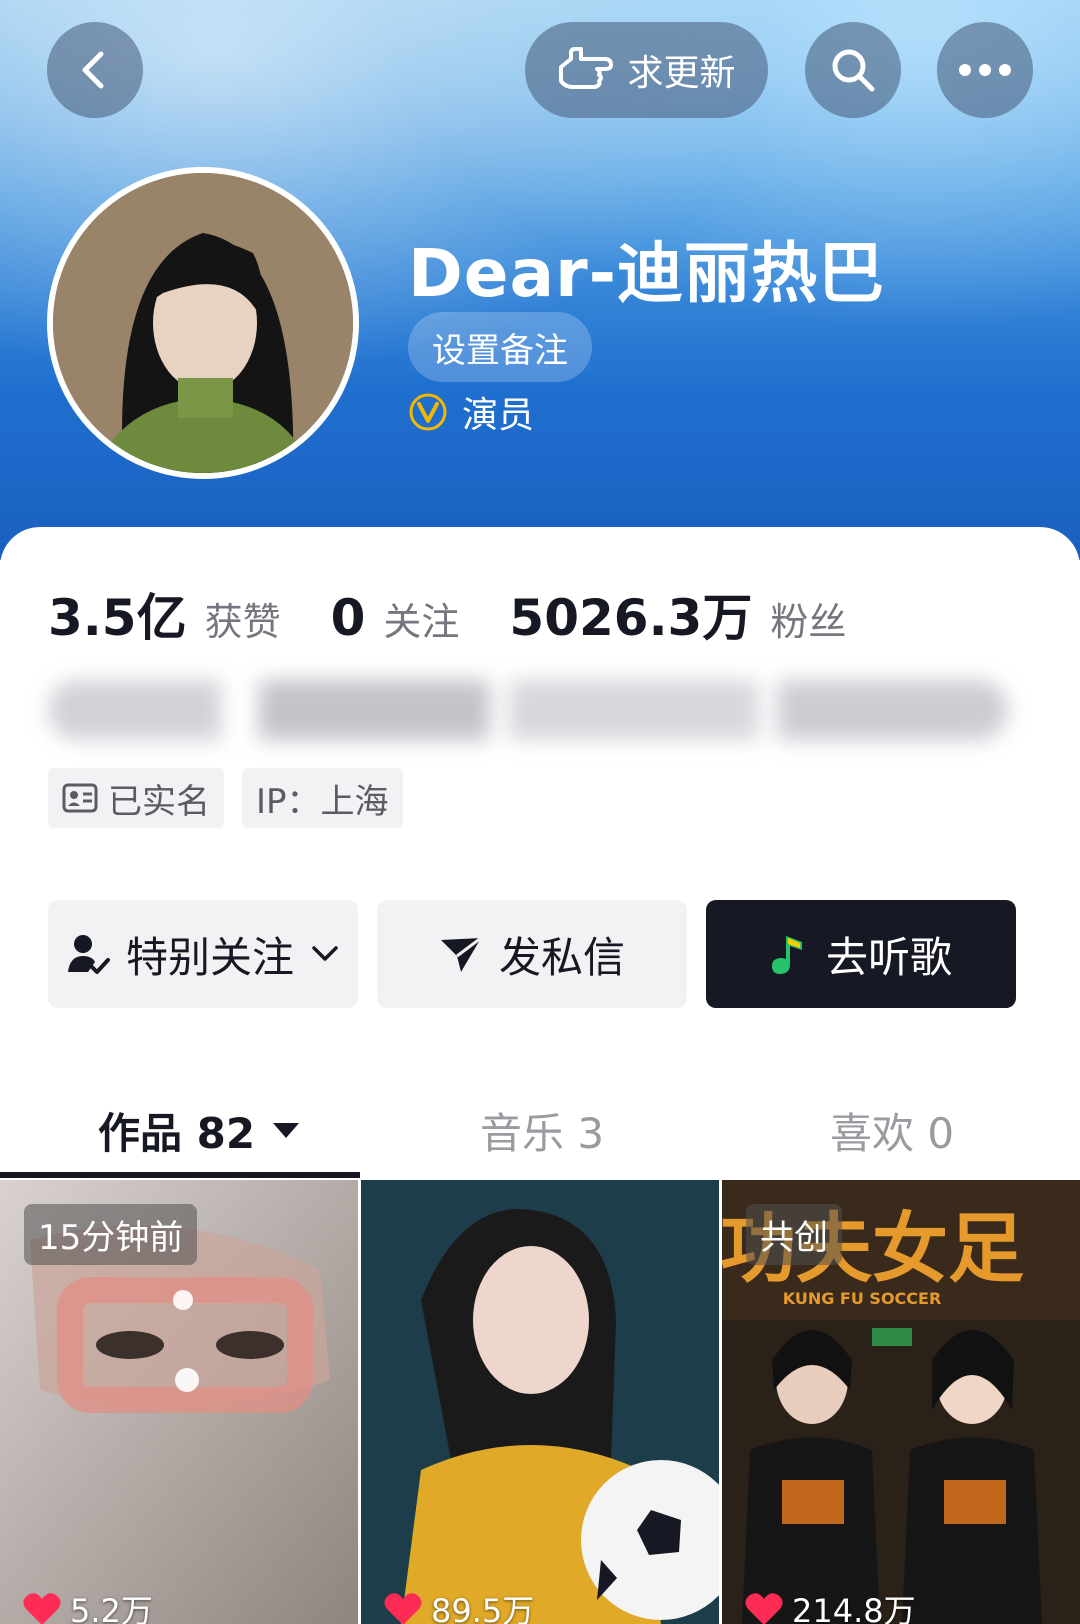  I want to click on request-update-button: 求更新, so click(646, 70).